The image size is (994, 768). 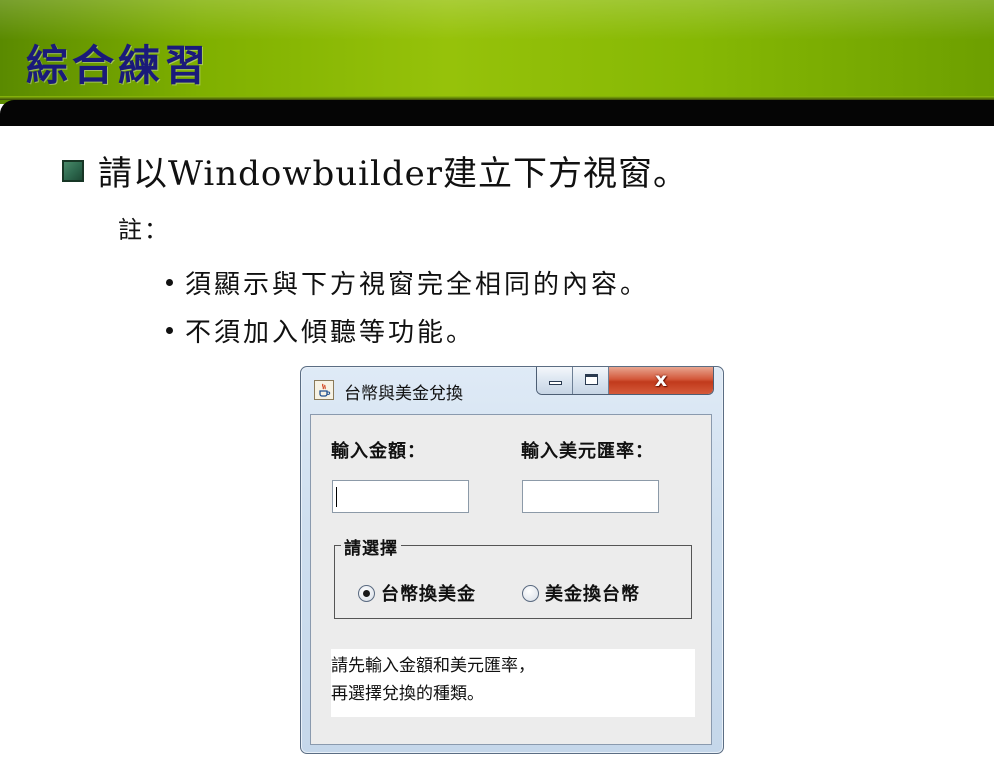 What do you see at coordinates (330, 333) in the screenshot?
I see `sub-item-text: 不須加入傾聽等功能。` at bounding box center [330, 333].